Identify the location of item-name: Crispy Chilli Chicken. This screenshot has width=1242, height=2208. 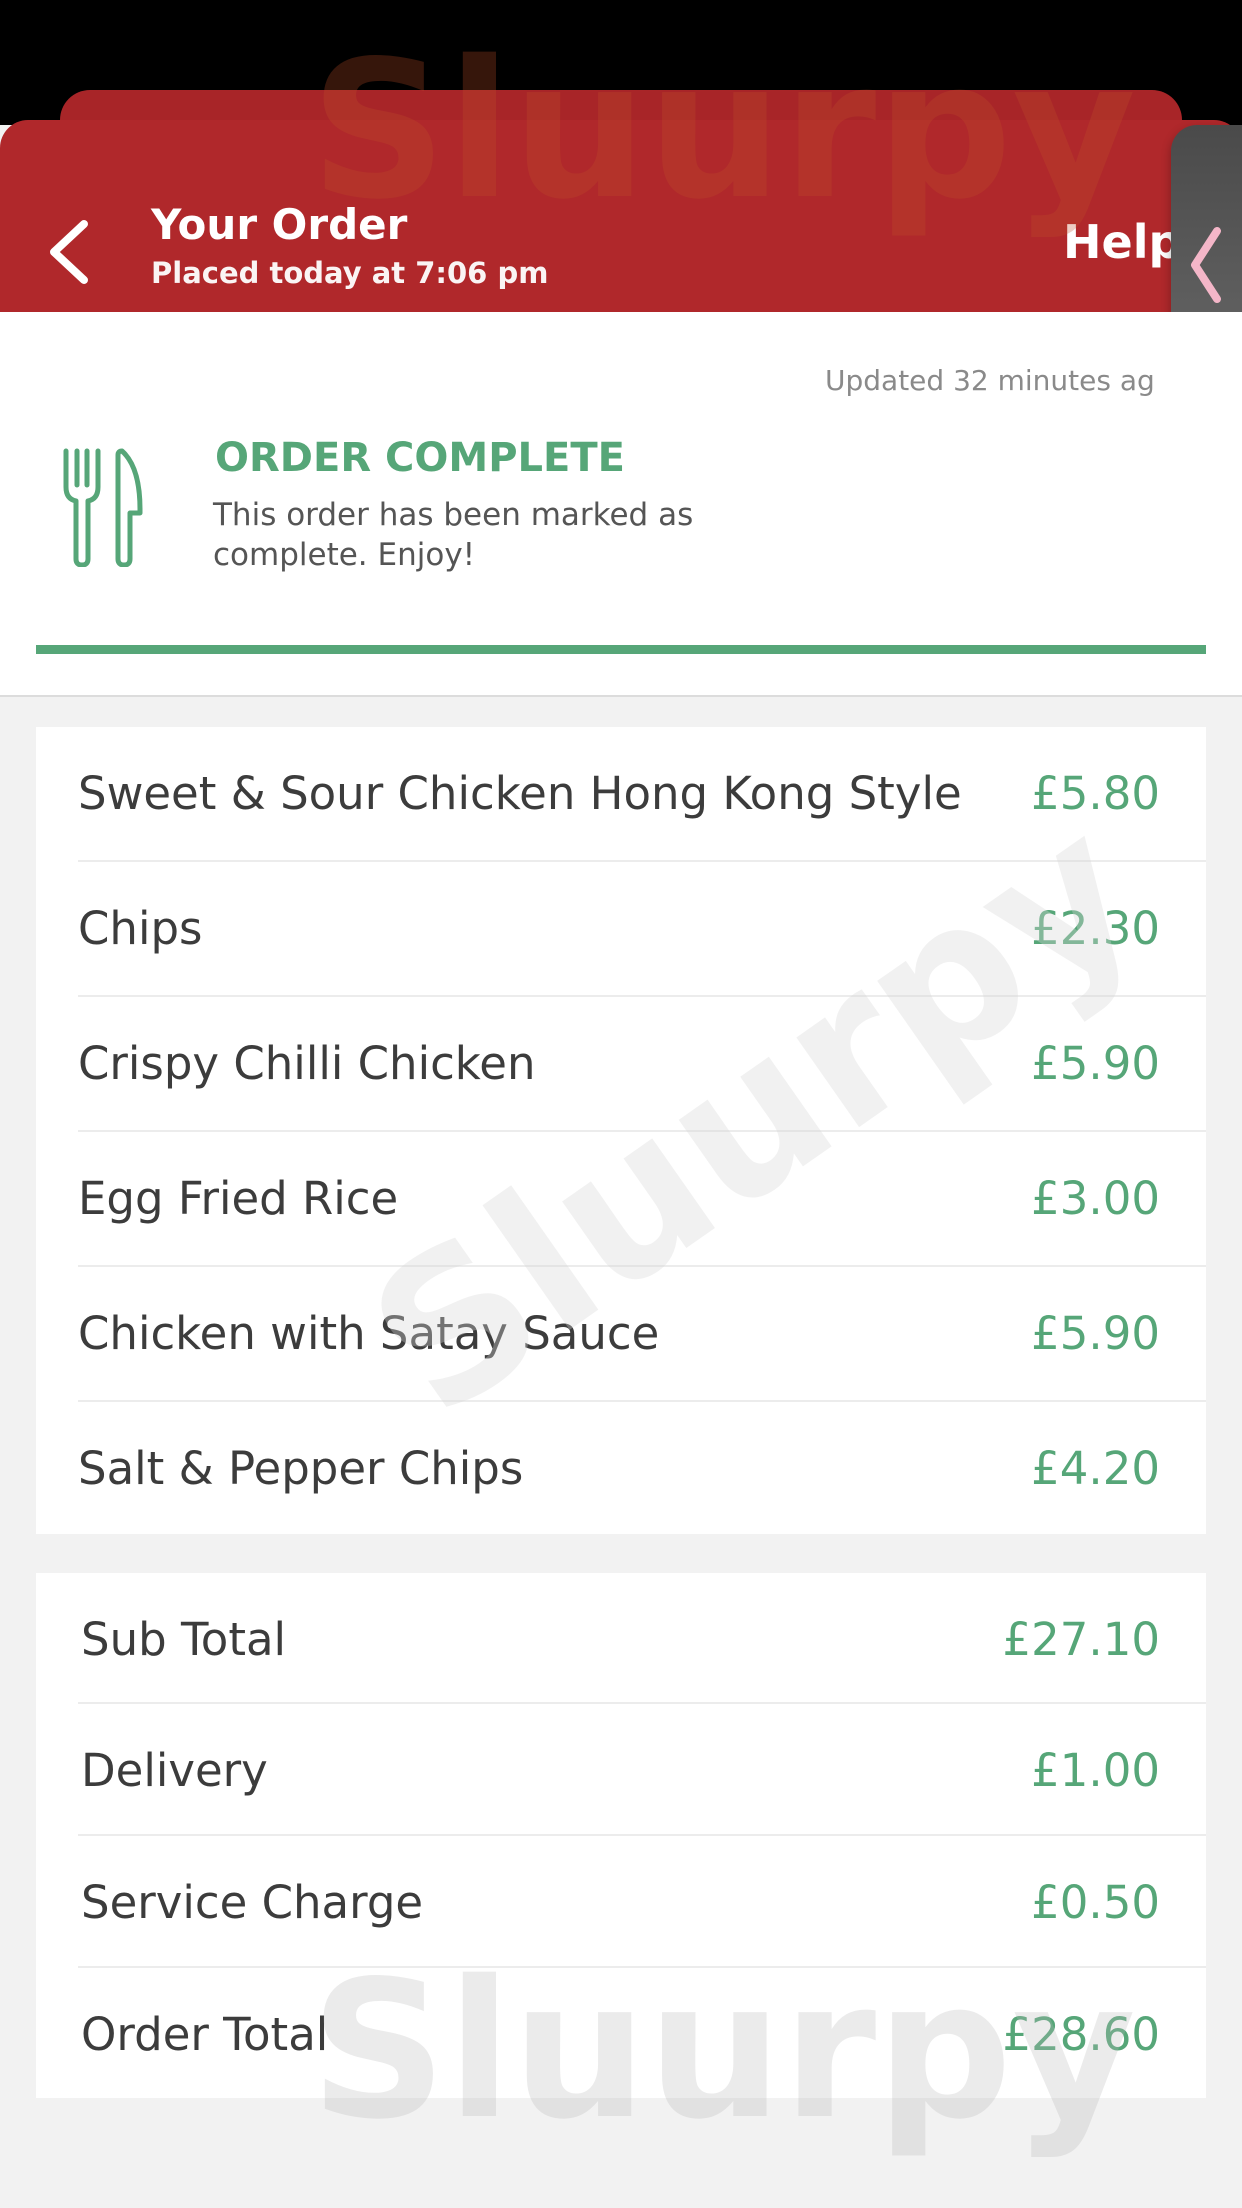
(307, 1063).